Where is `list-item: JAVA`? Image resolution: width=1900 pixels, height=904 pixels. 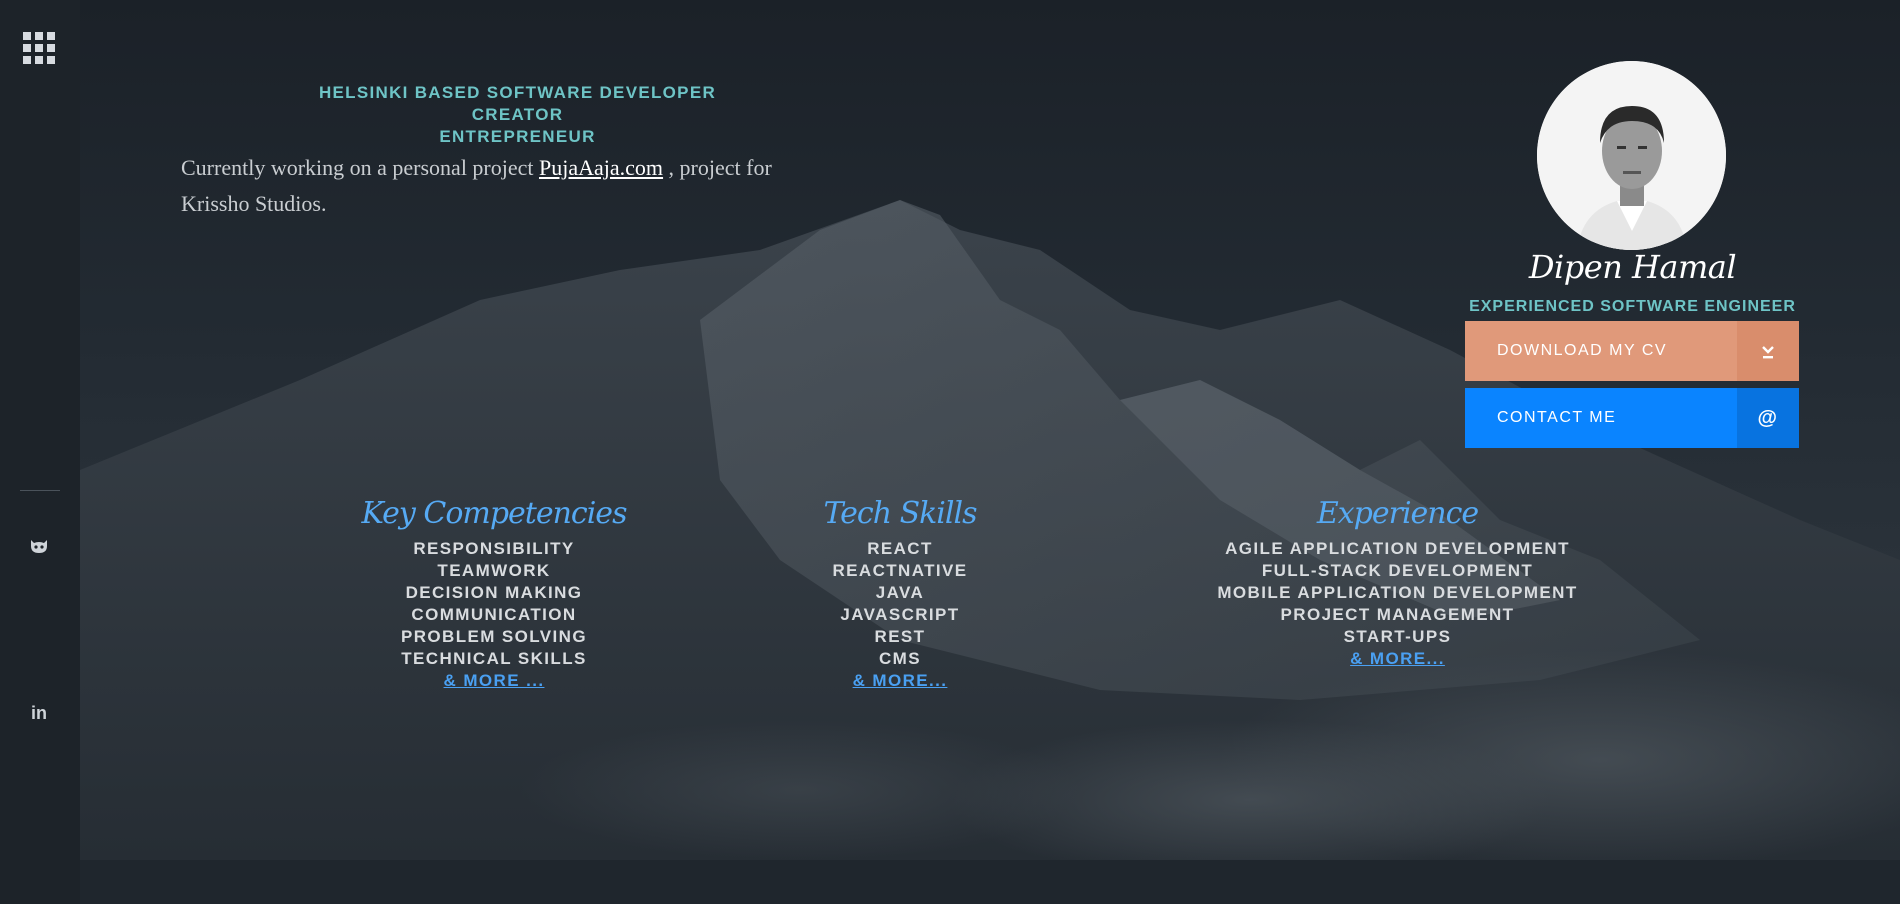
list-item: JAVA is located at coordinates (900, 592).